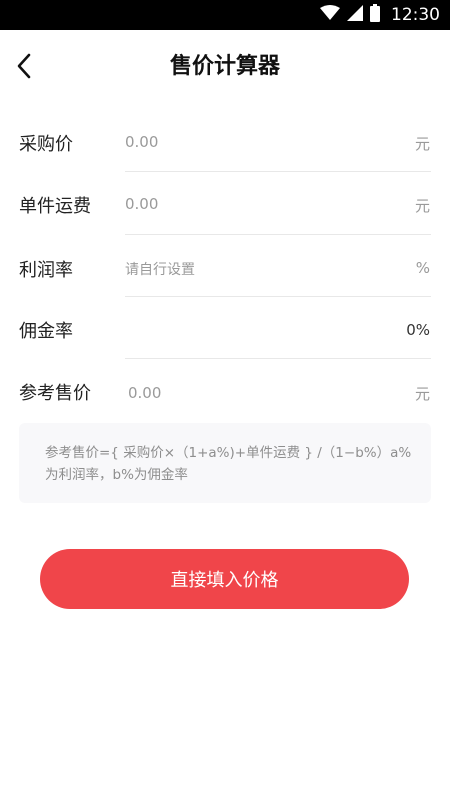  I want to click on purchase-price-input: 0.00, so click(141, 142).